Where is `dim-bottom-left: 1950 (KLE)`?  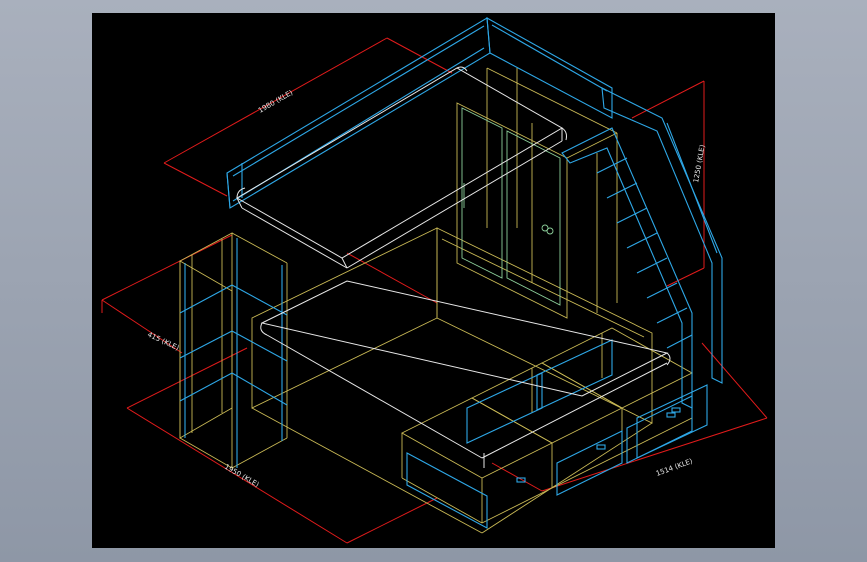 dim-bottom-left: 1950 (KLE) is located at coordinates (242, 476).